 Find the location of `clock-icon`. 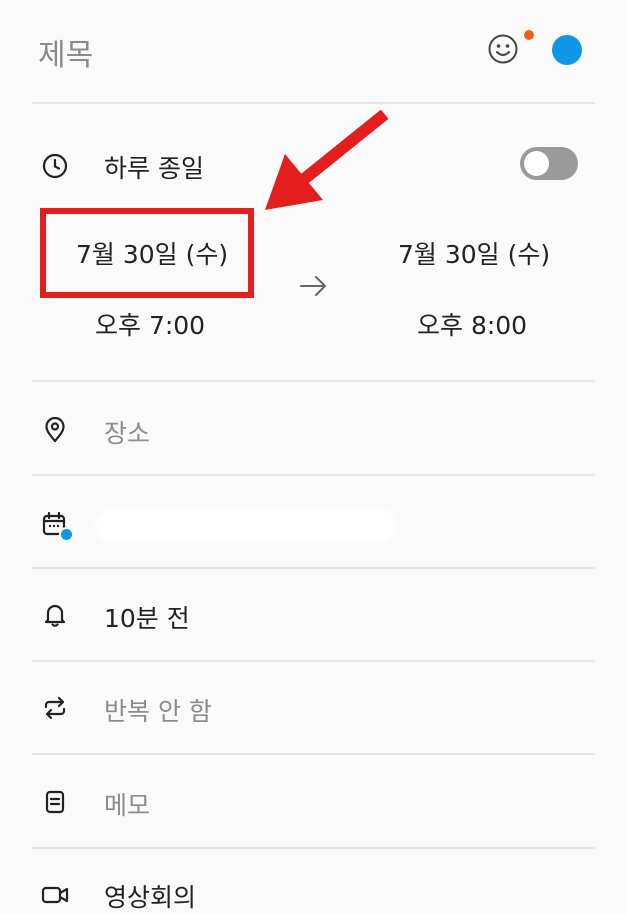

clock-icon is located at coordinates (55, 166).